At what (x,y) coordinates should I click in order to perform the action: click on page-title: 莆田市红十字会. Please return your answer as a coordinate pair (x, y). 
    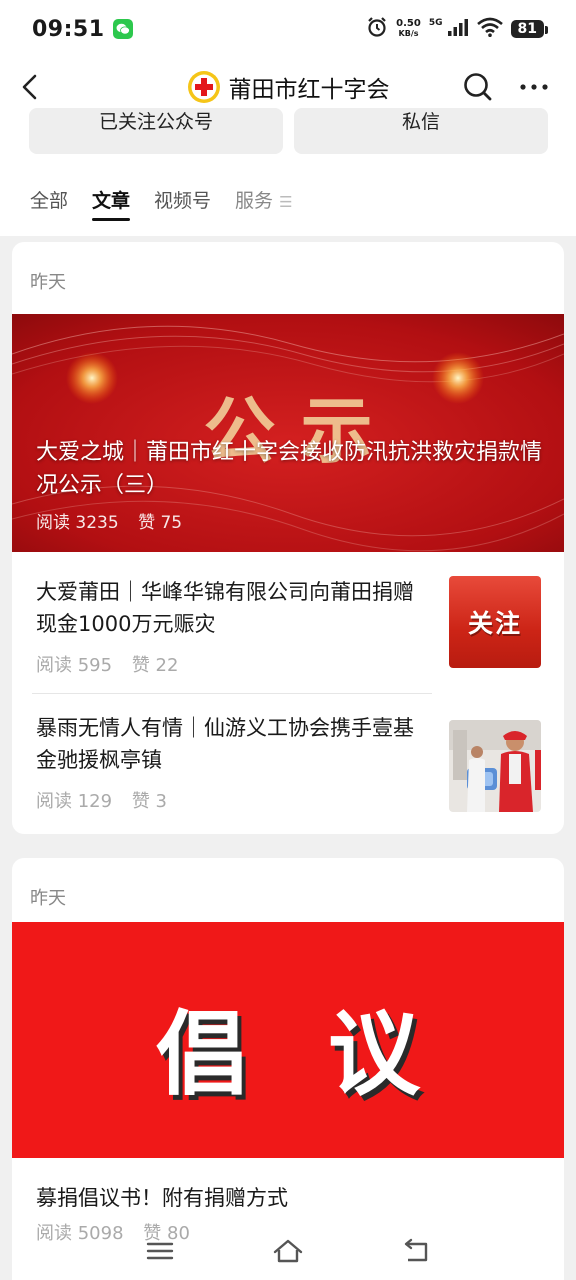
    Looking at the image, I should click on (309, 90).